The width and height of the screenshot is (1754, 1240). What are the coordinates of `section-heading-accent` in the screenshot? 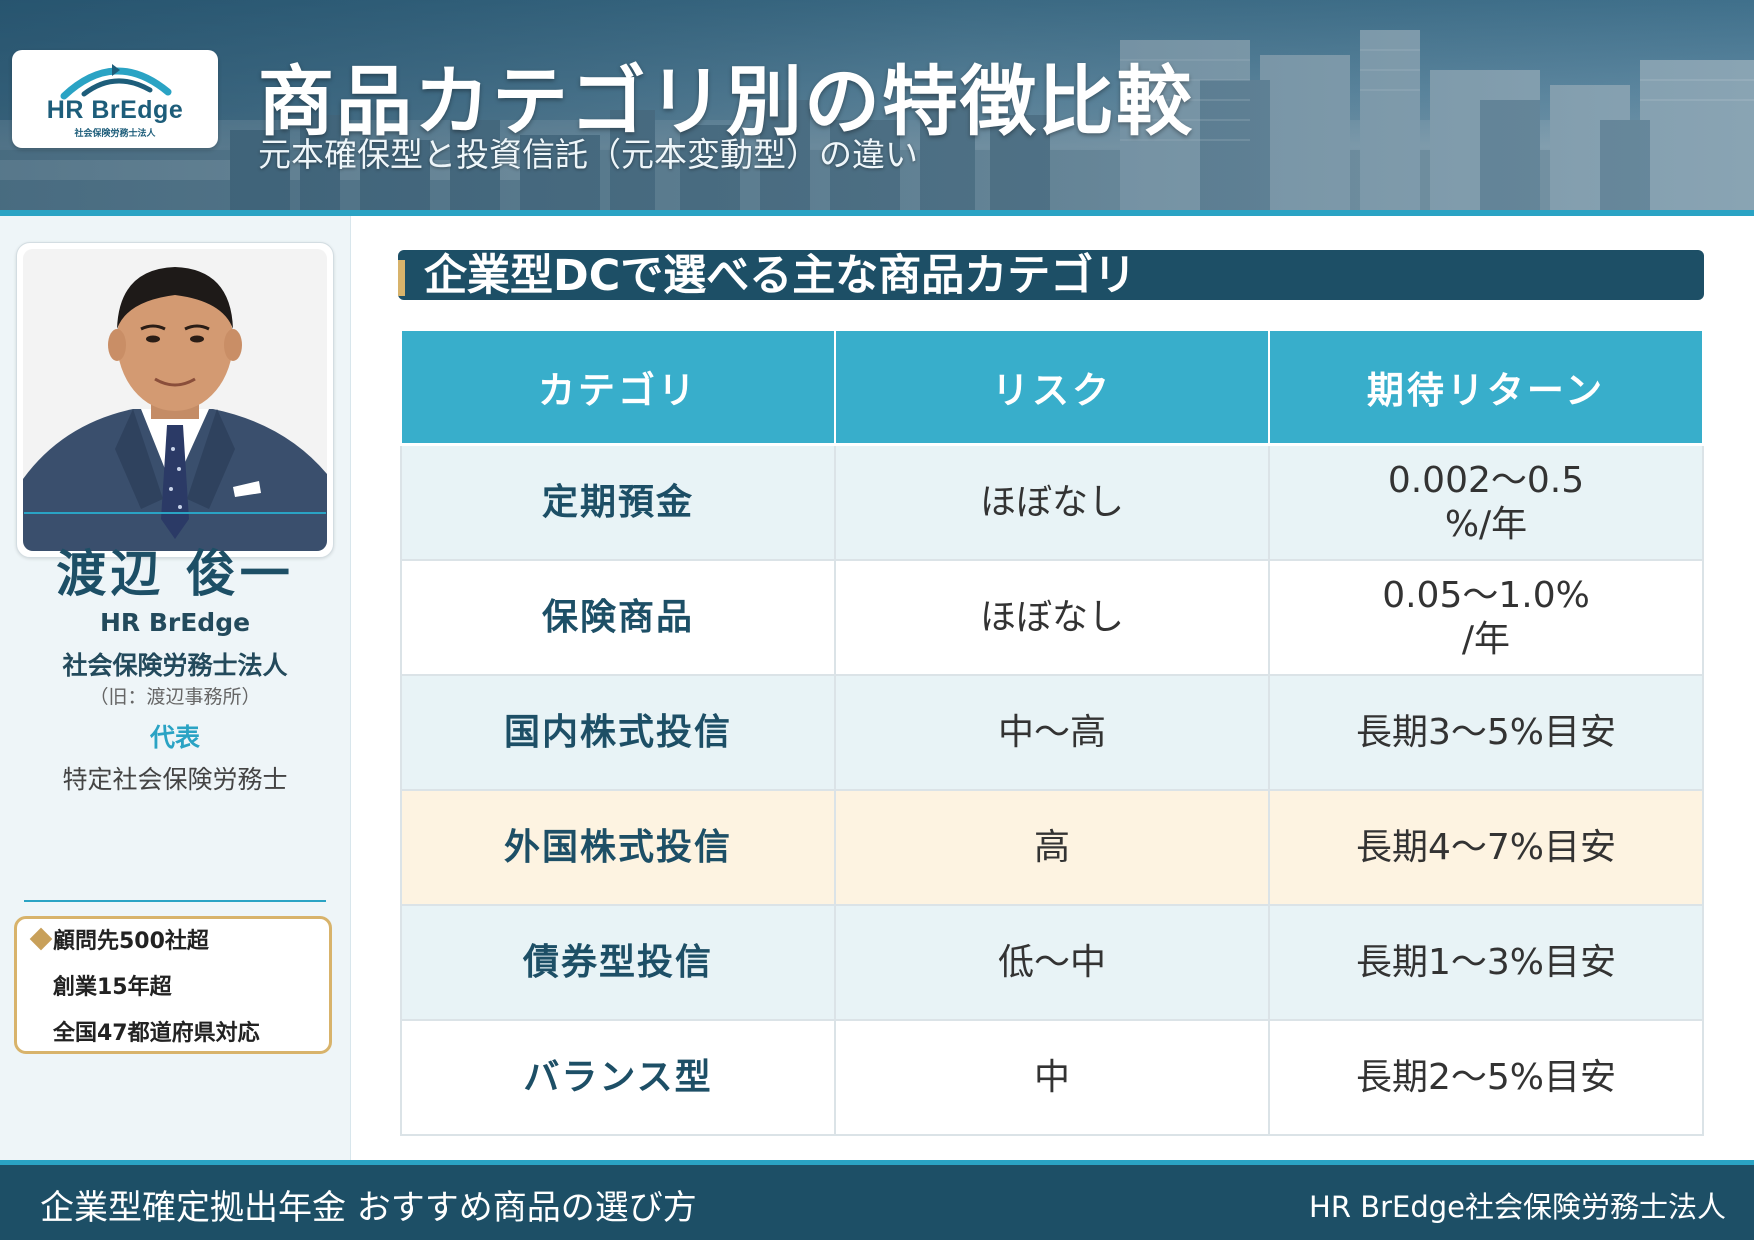 It's located at (401, 278).